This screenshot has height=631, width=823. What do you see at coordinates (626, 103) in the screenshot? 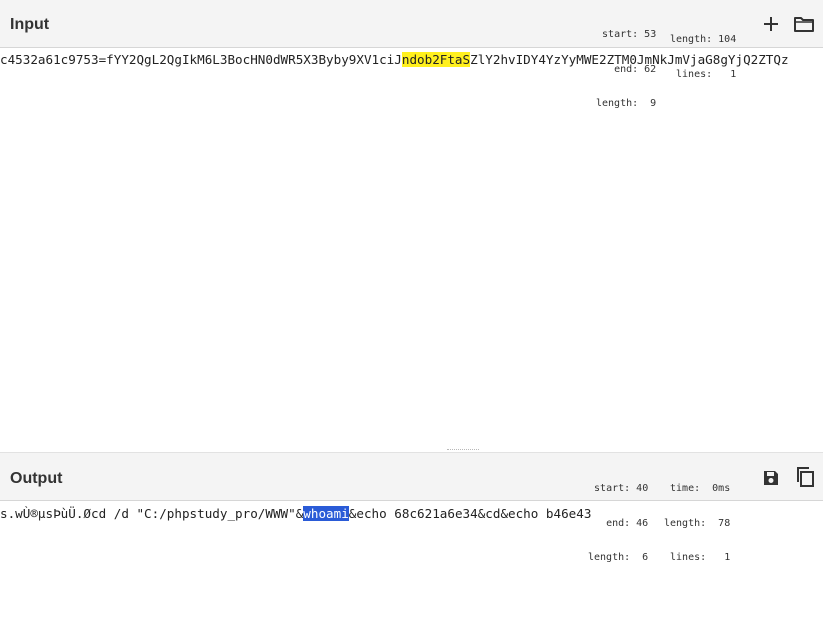
I see `input-selection-length-stat: length: 9` at bounding box center [626, 103].